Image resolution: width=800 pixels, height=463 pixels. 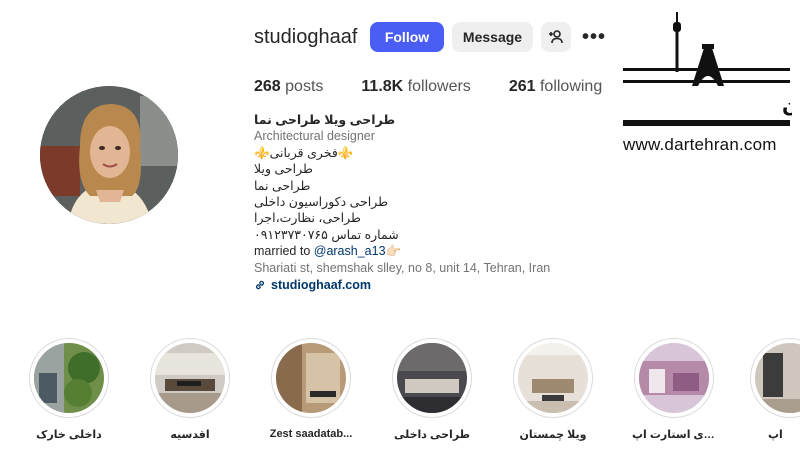 I want to click on followers-label: followers, so click(x=439, y=86).